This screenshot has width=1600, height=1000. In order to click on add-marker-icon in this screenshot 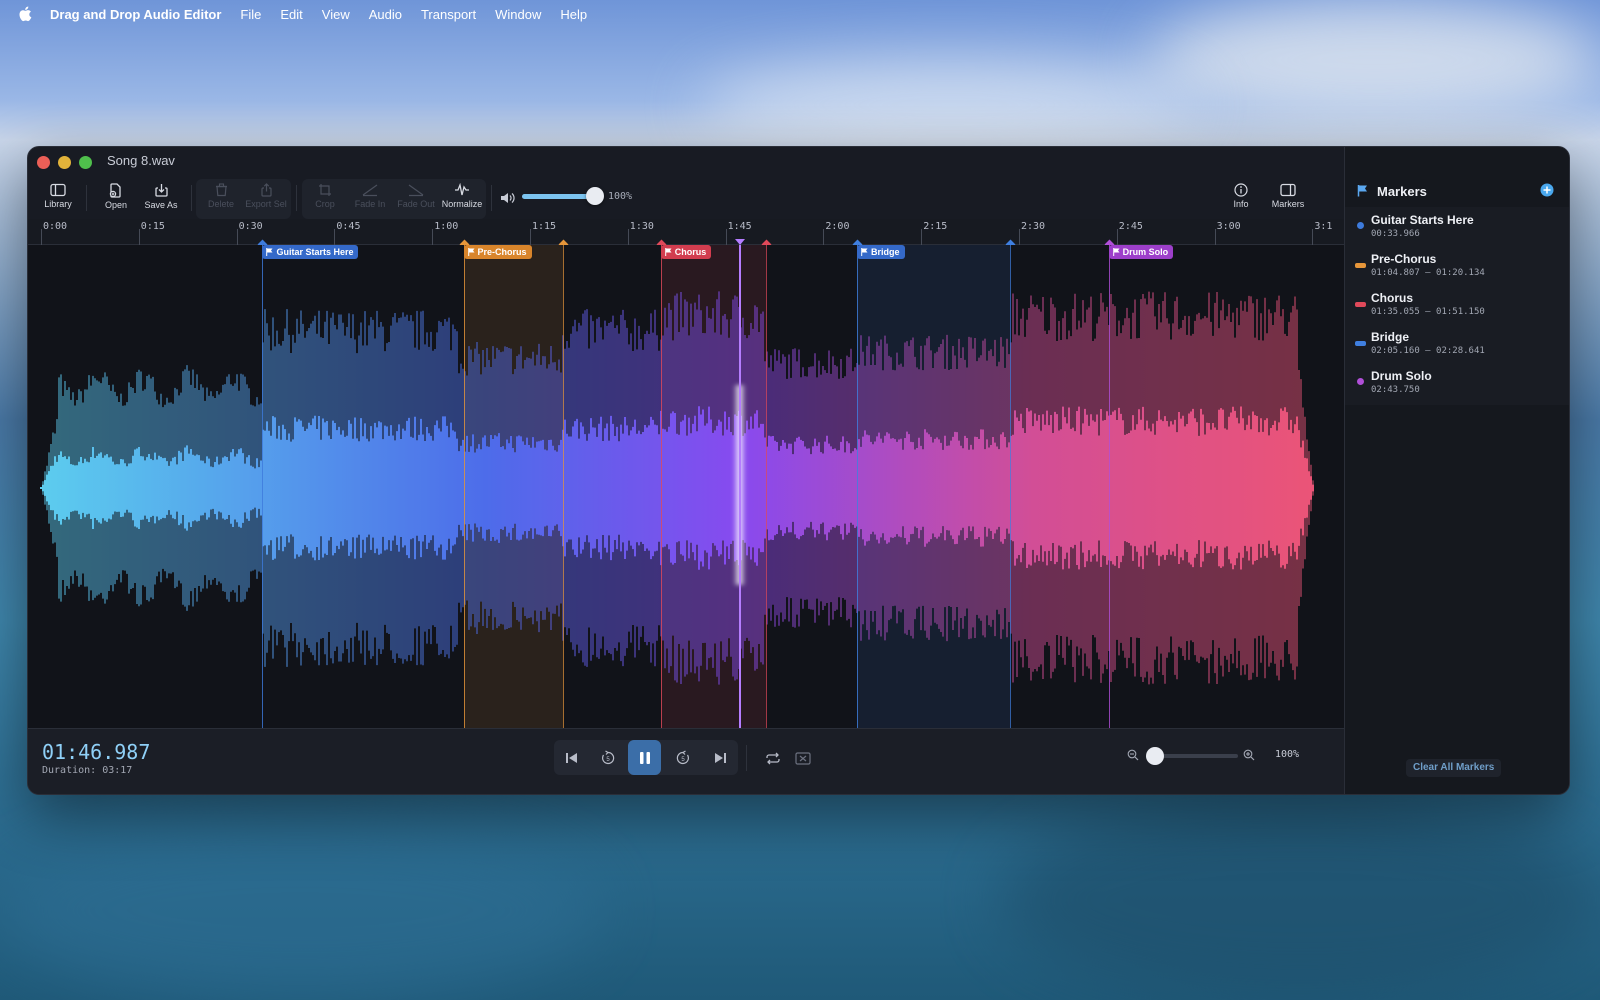, I will do `click(1547, 190)`.